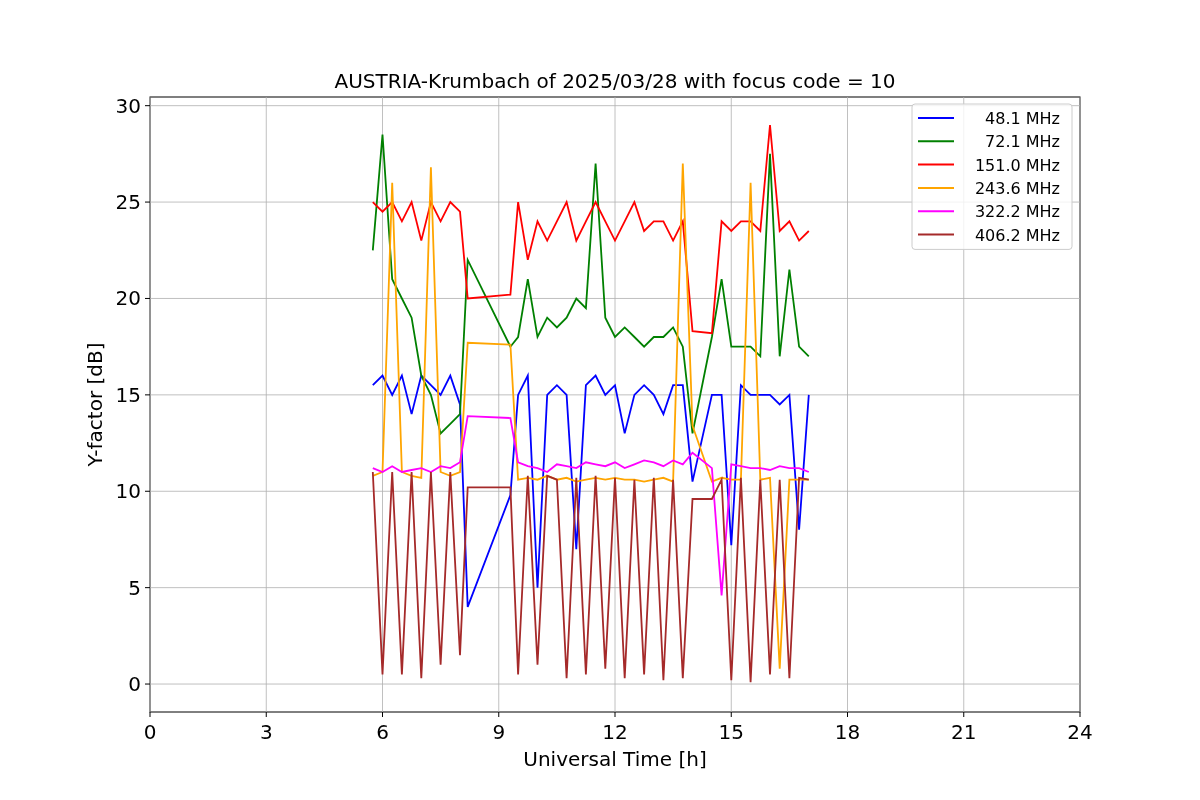  Describe the element at coordinates (615, 732) in the screenshot. I see `tick-label: 12` at that location.